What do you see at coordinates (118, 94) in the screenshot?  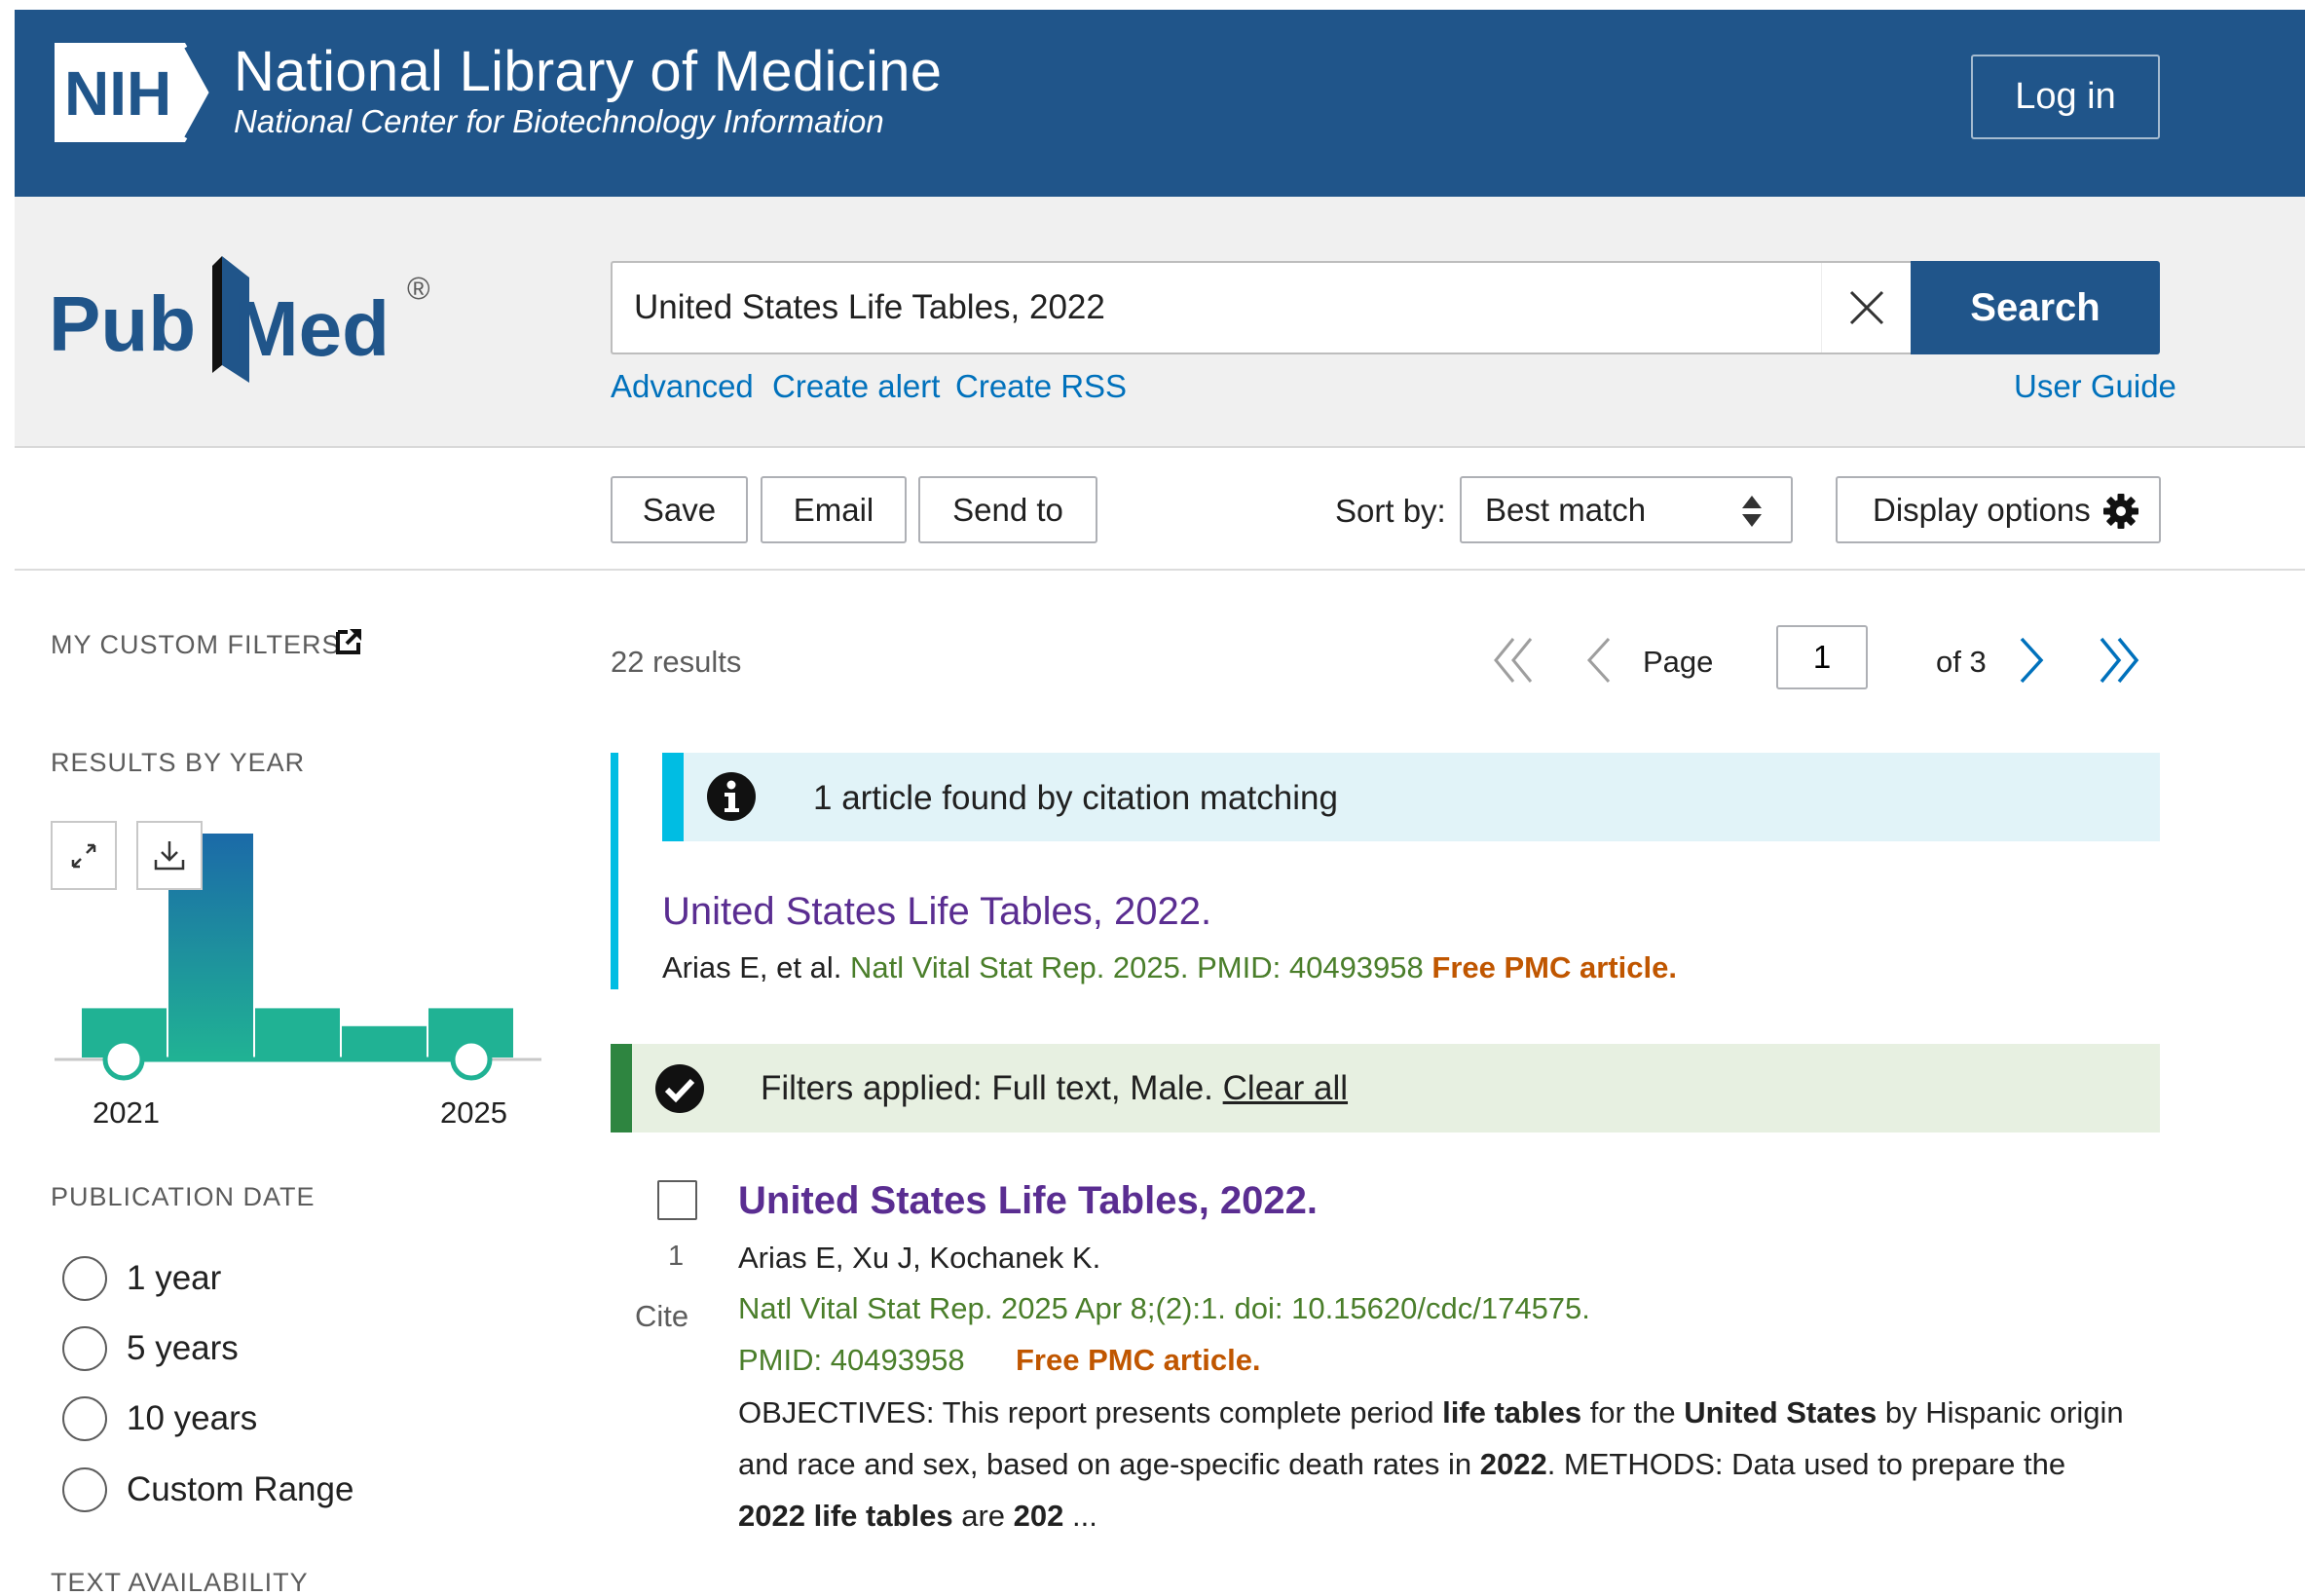 I see `svg-text: NIH` at bounding box center [118, 94].